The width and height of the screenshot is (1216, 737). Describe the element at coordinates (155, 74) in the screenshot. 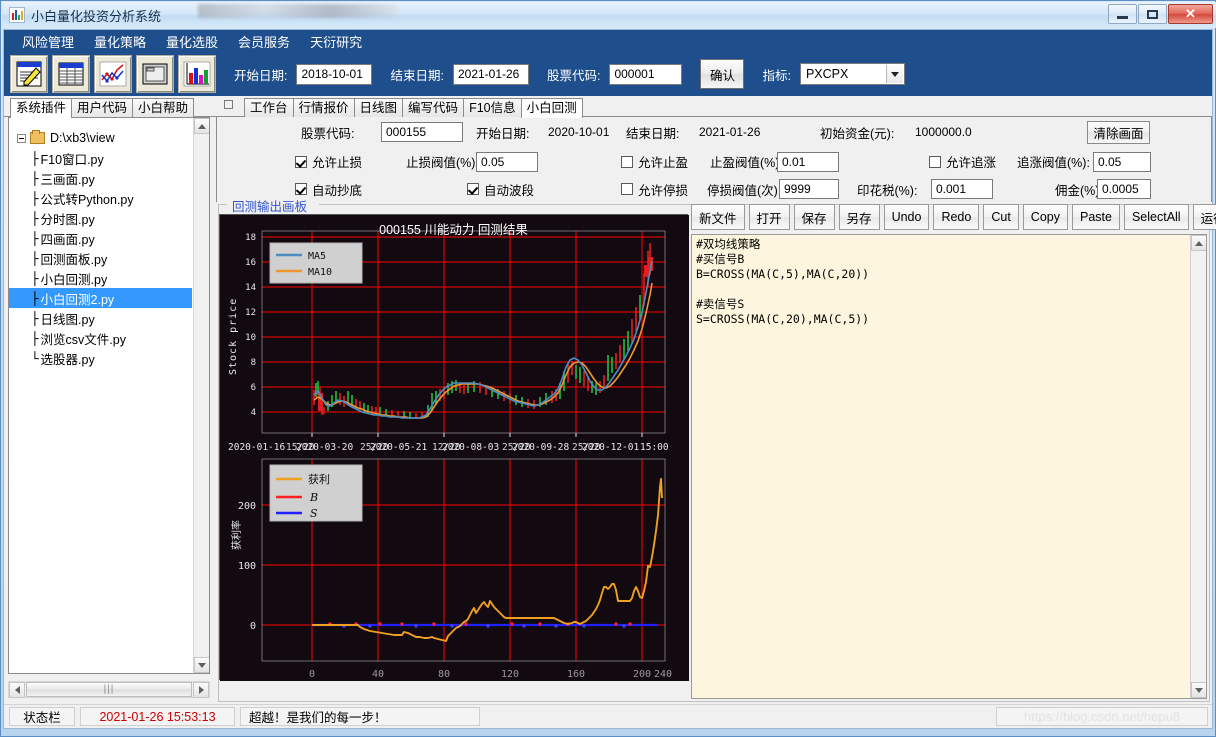

I see `window-icon` at that location.